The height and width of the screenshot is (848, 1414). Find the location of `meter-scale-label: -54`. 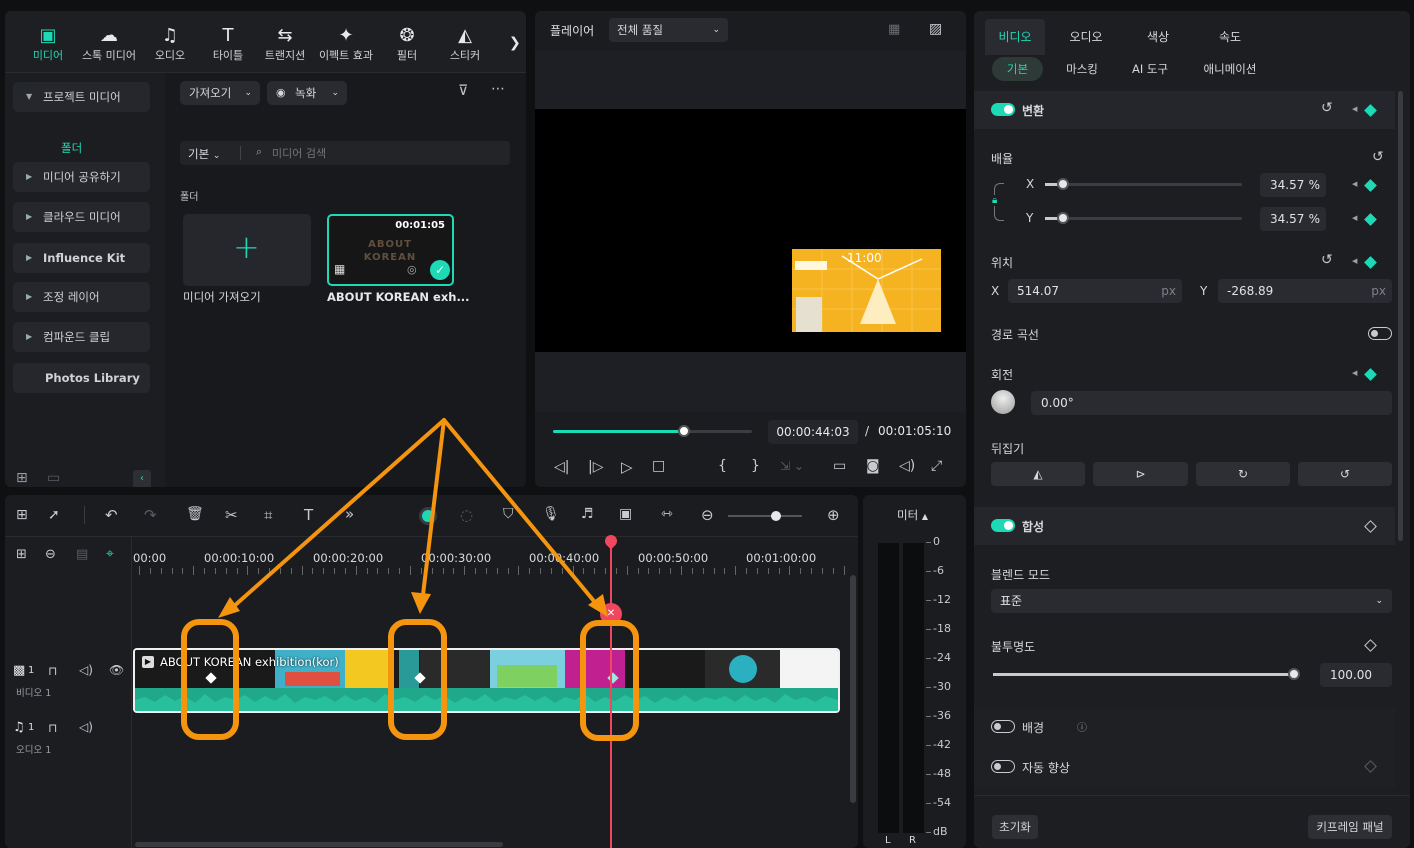

meter-scale-label: -54 is located at coordinates (942, 802).